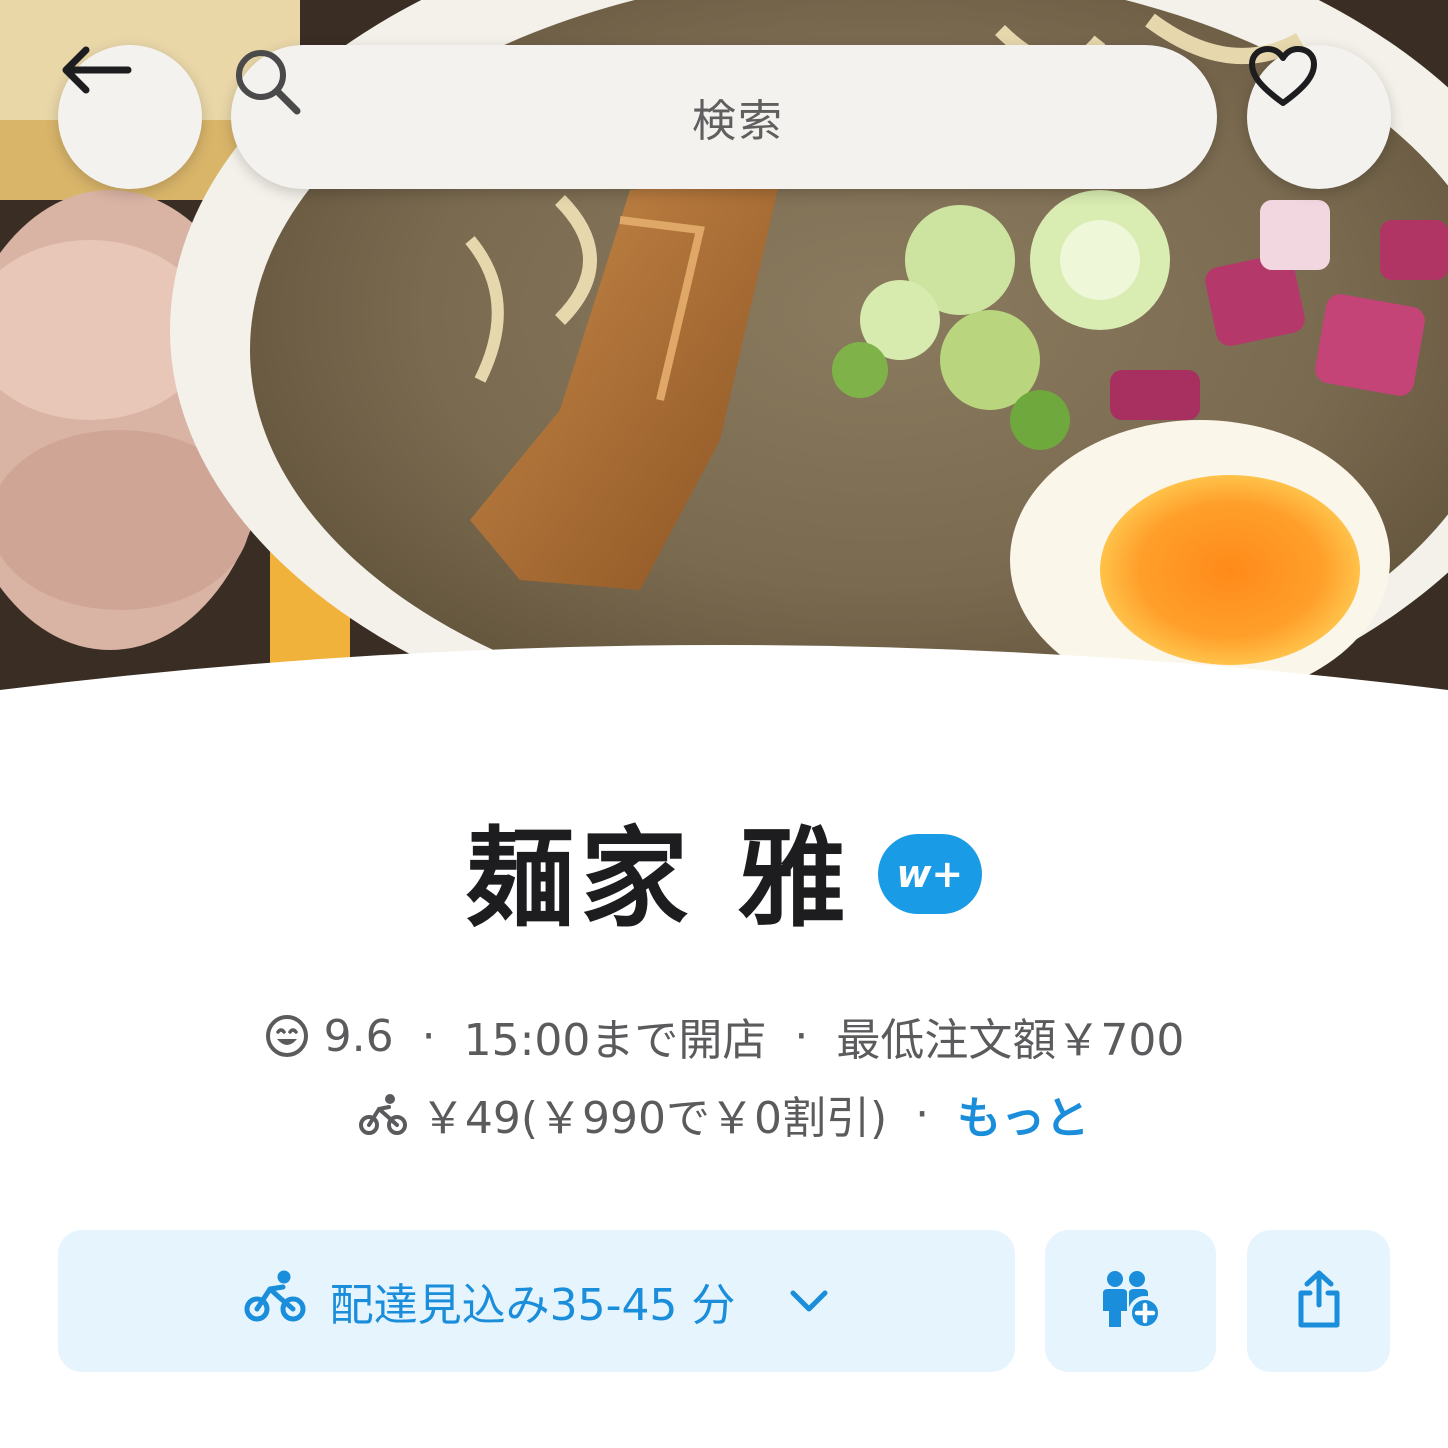  I want to click on smile-icon, so click(287, 1036).